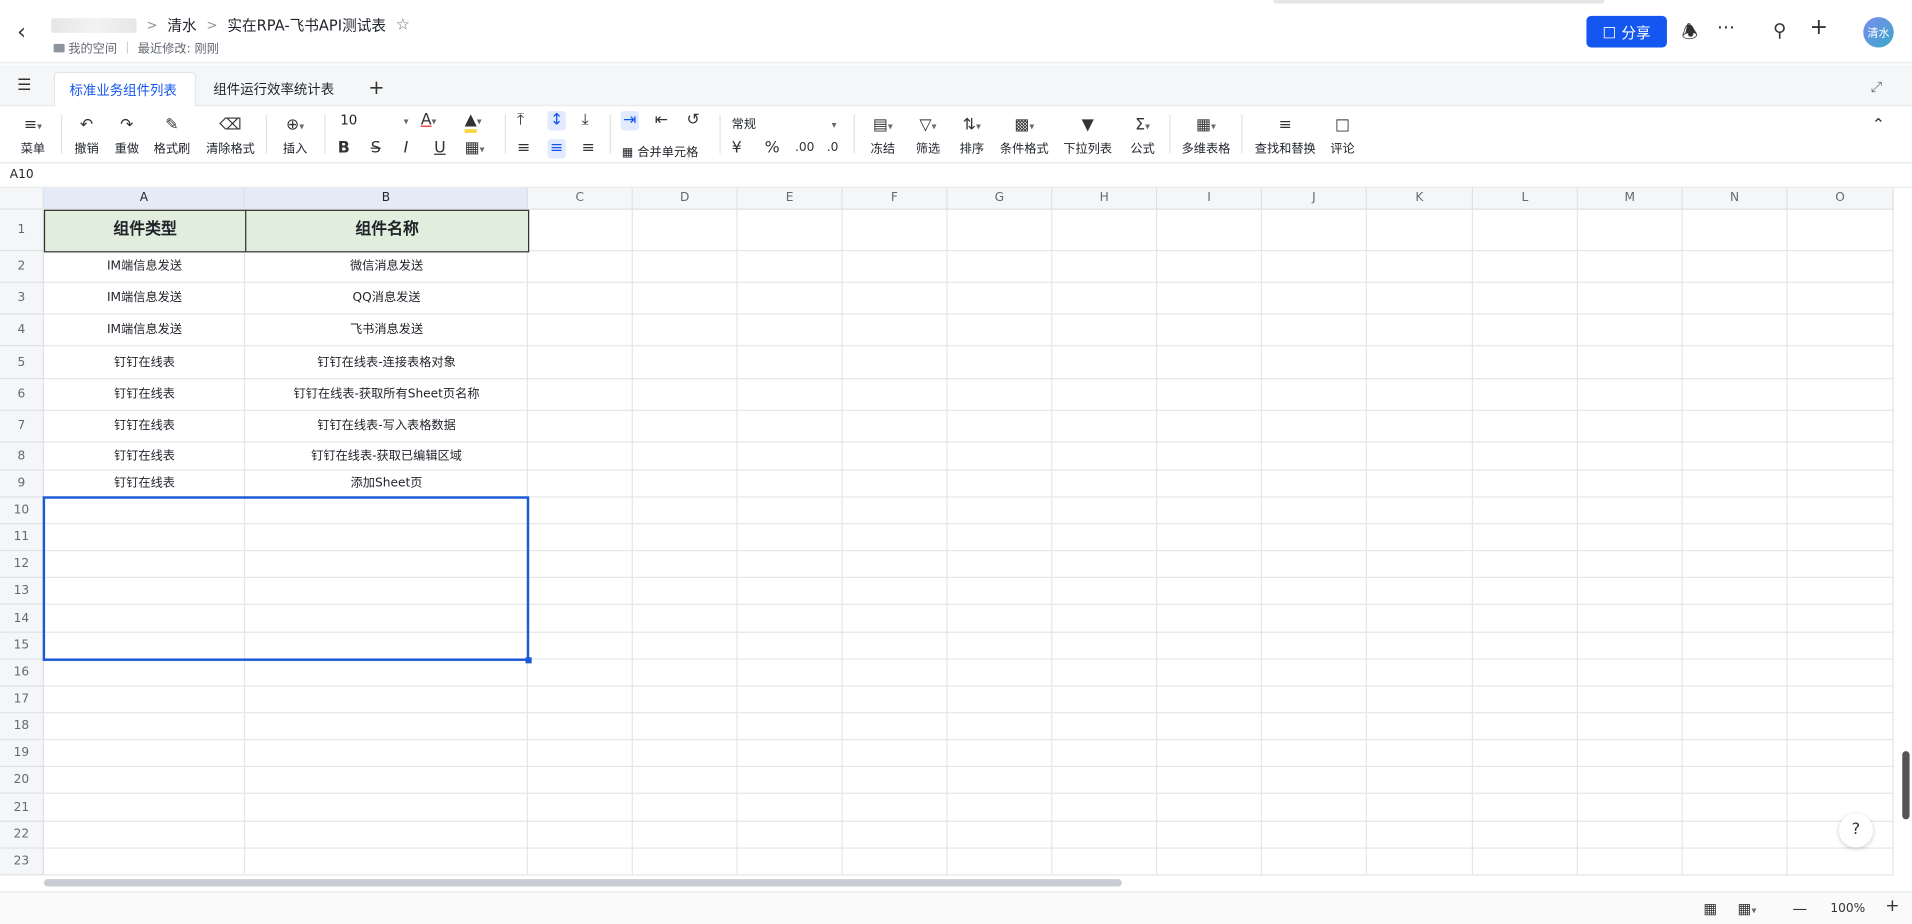 This screenshot has width=1912, height=924. What do you see at coordinates (1906, 785) in the screenshot?
I see `vertical-scrollbar` at bounding box center [1906, 785].